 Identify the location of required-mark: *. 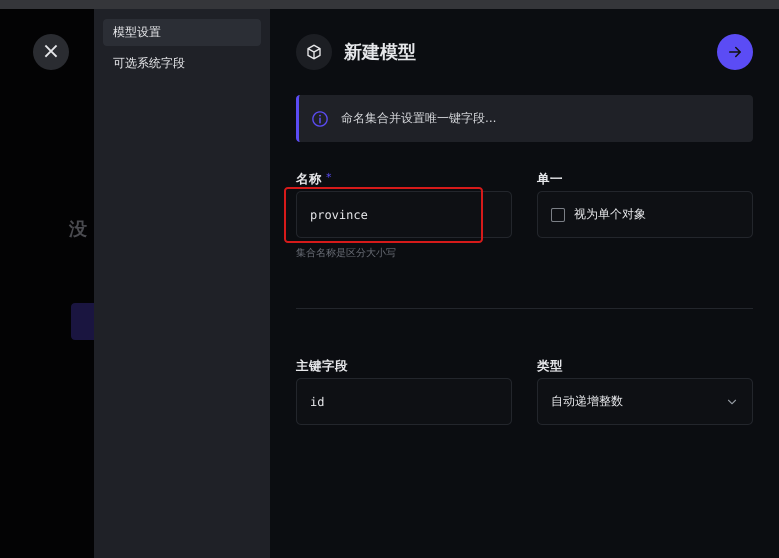
(329, 178).